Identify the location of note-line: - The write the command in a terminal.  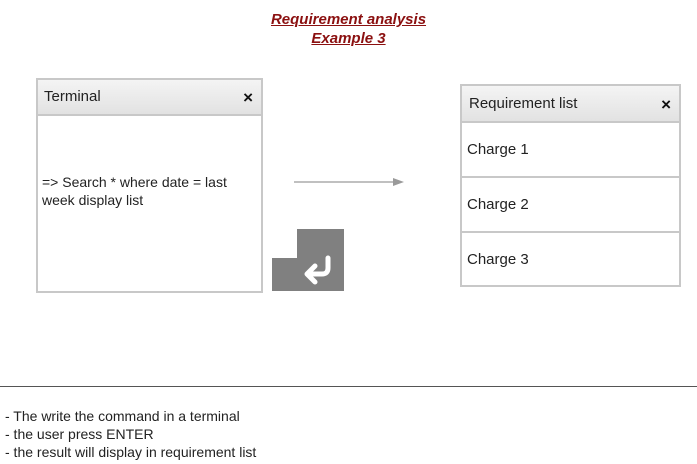
(122, 416).